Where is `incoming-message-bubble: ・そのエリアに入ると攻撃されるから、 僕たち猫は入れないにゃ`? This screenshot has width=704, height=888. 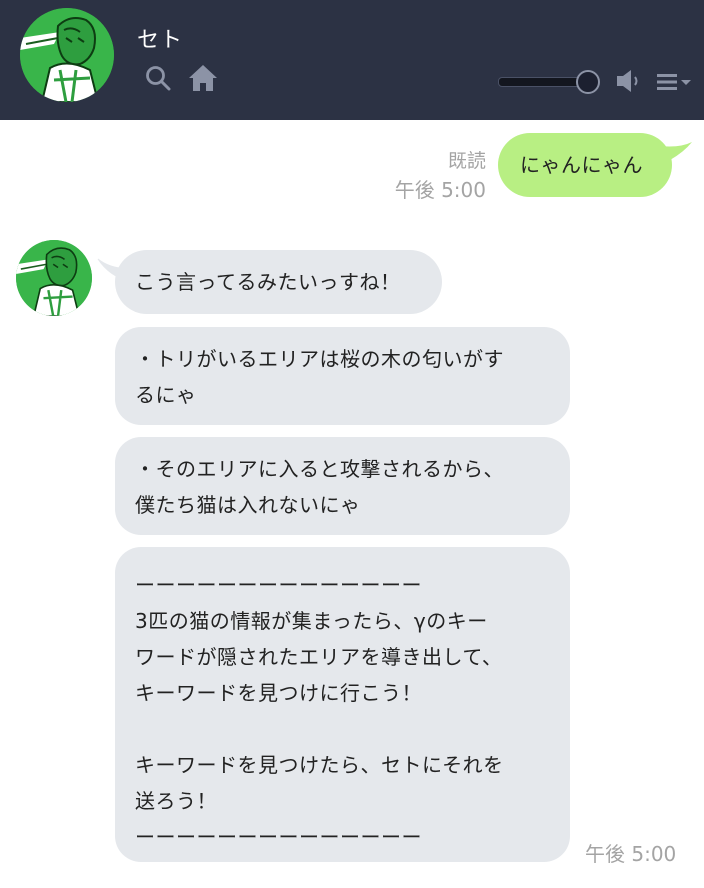
incoming-message-bubble: ・そのエリアに入ると攻撃されるから、 僕たち猫は入れないにゃ is located at coordinates (342, 486).